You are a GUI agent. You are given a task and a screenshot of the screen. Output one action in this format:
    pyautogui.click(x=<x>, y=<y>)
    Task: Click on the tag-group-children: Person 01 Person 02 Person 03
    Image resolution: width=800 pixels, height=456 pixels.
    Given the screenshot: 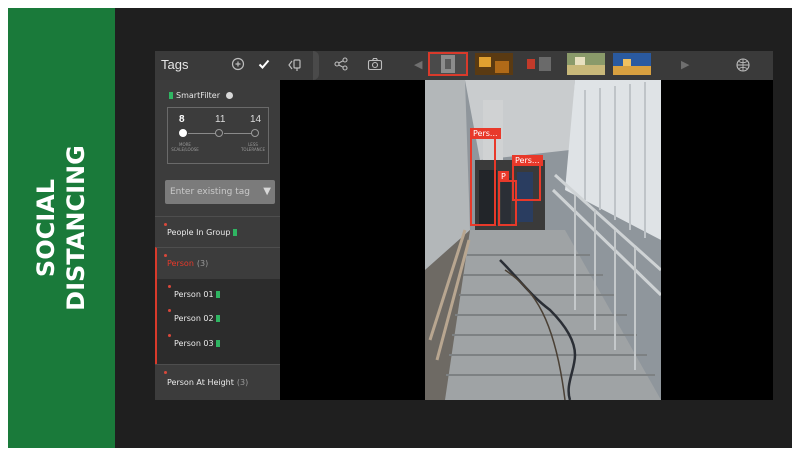 What is the action you would take?
    pyautogui.click(x=217, y=321)
    